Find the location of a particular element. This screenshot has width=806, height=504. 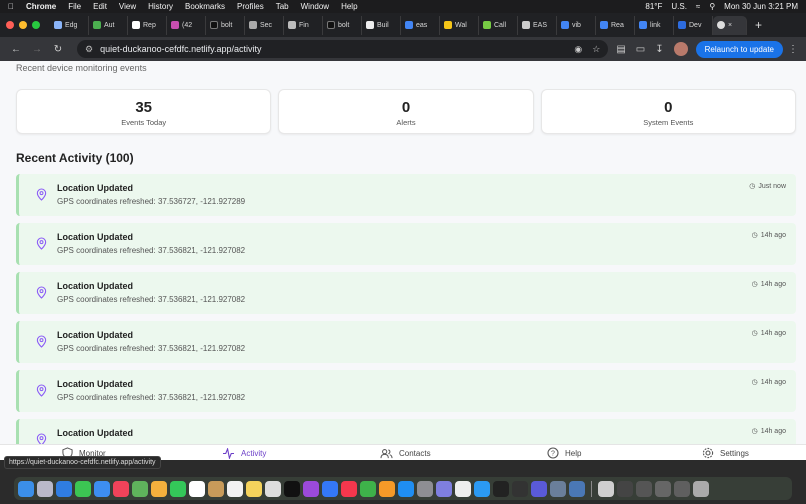

browser-tab: Edg is located at coordinates (69, 25).